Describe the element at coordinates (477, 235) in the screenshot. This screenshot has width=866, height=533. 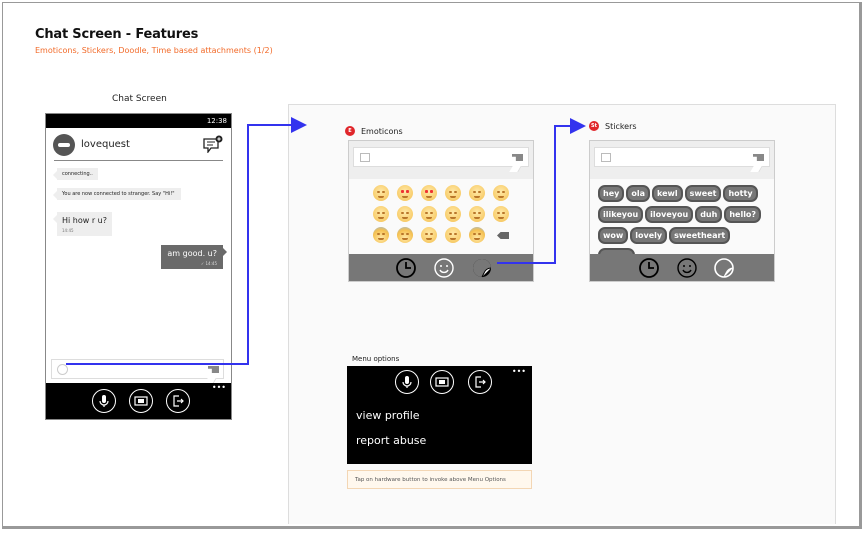
I see `emoji-fearful` at that location.